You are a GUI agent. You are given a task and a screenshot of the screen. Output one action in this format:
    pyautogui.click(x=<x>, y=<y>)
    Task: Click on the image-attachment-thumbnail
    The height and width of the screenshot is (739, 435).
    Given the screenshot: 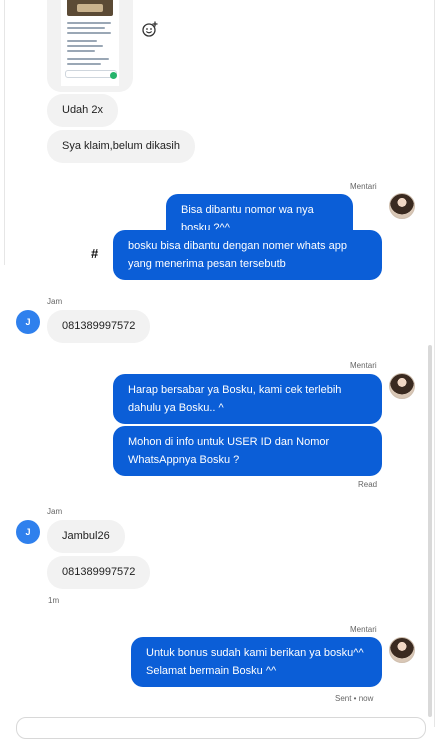 What is the action you would take?
    pyautogui.click(x=90, y=46)
    